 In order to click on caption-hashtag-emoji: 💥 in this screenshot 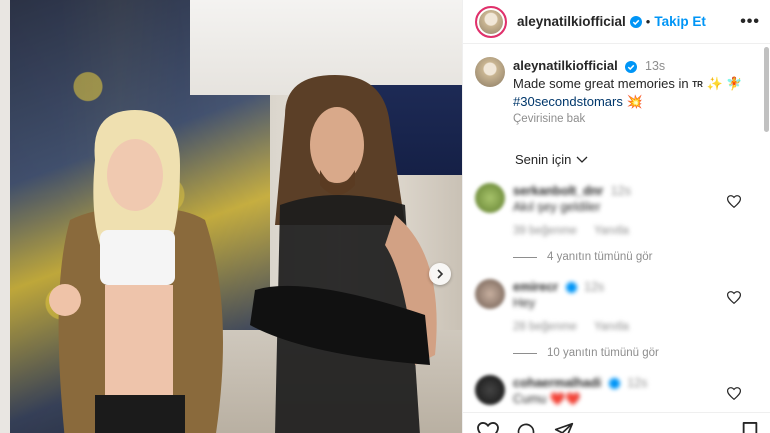, I will do `click(634, 101)`.